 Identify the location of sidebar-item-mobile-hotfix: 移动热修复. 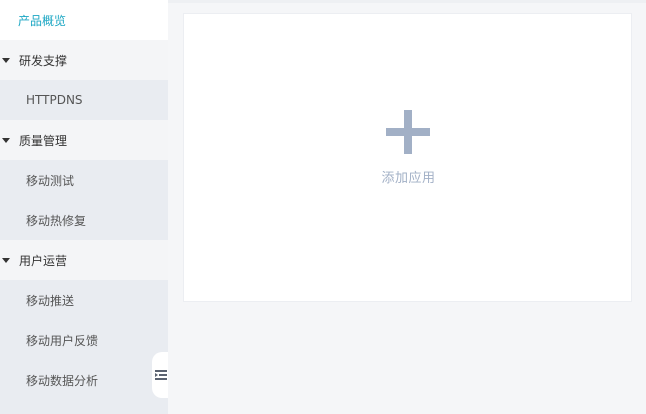
(84, 220).